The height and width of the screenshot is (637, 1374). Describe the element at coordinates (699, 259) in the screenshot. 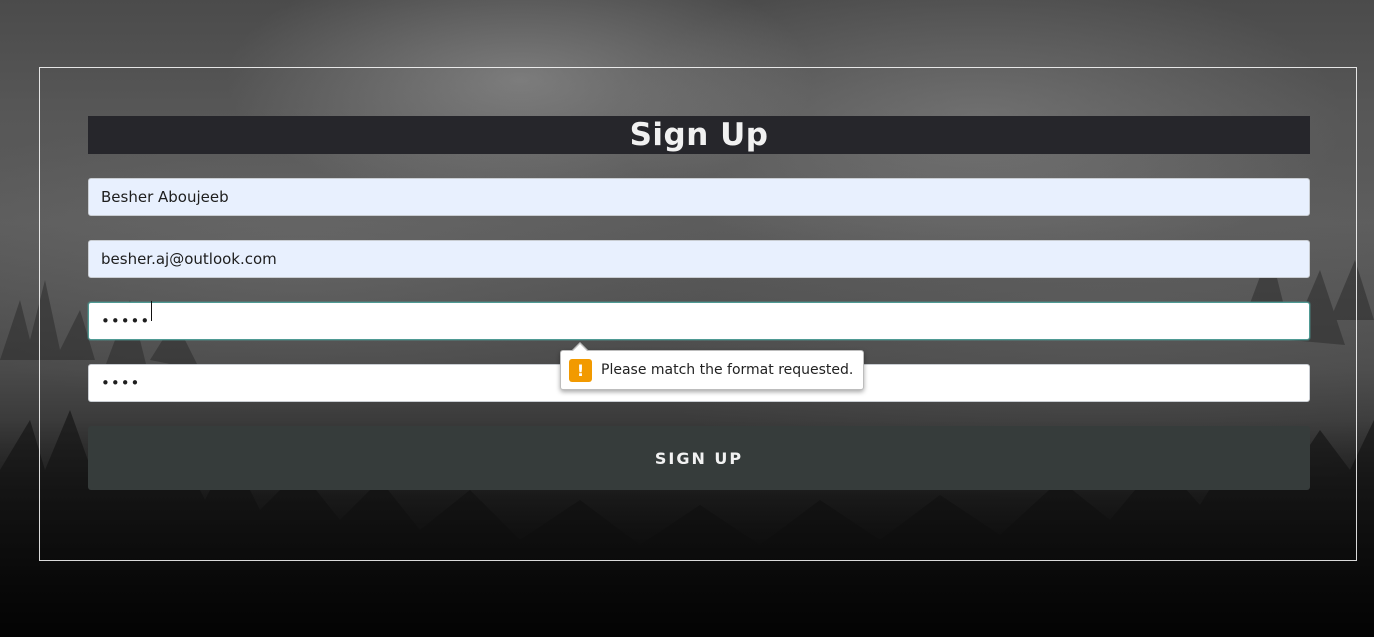

I see `email-field: besher.aj@outlook.com` at that location.